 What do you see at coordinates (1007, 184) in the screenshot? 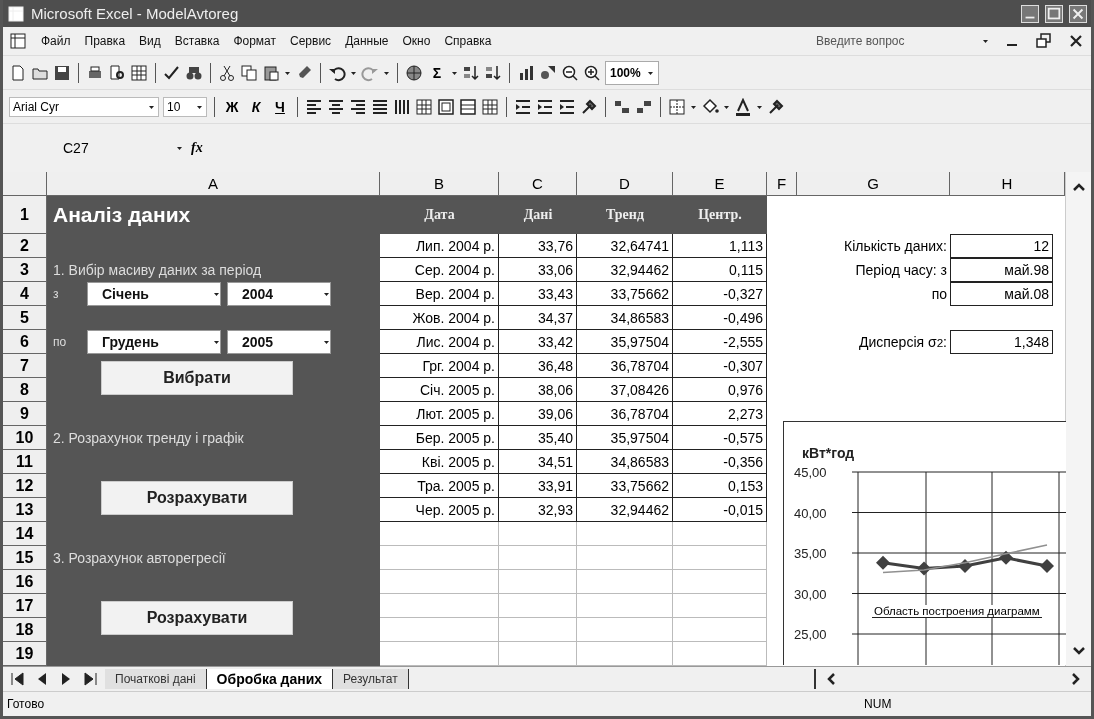
I see `column-header: H` at bounding box center [1007, 184].